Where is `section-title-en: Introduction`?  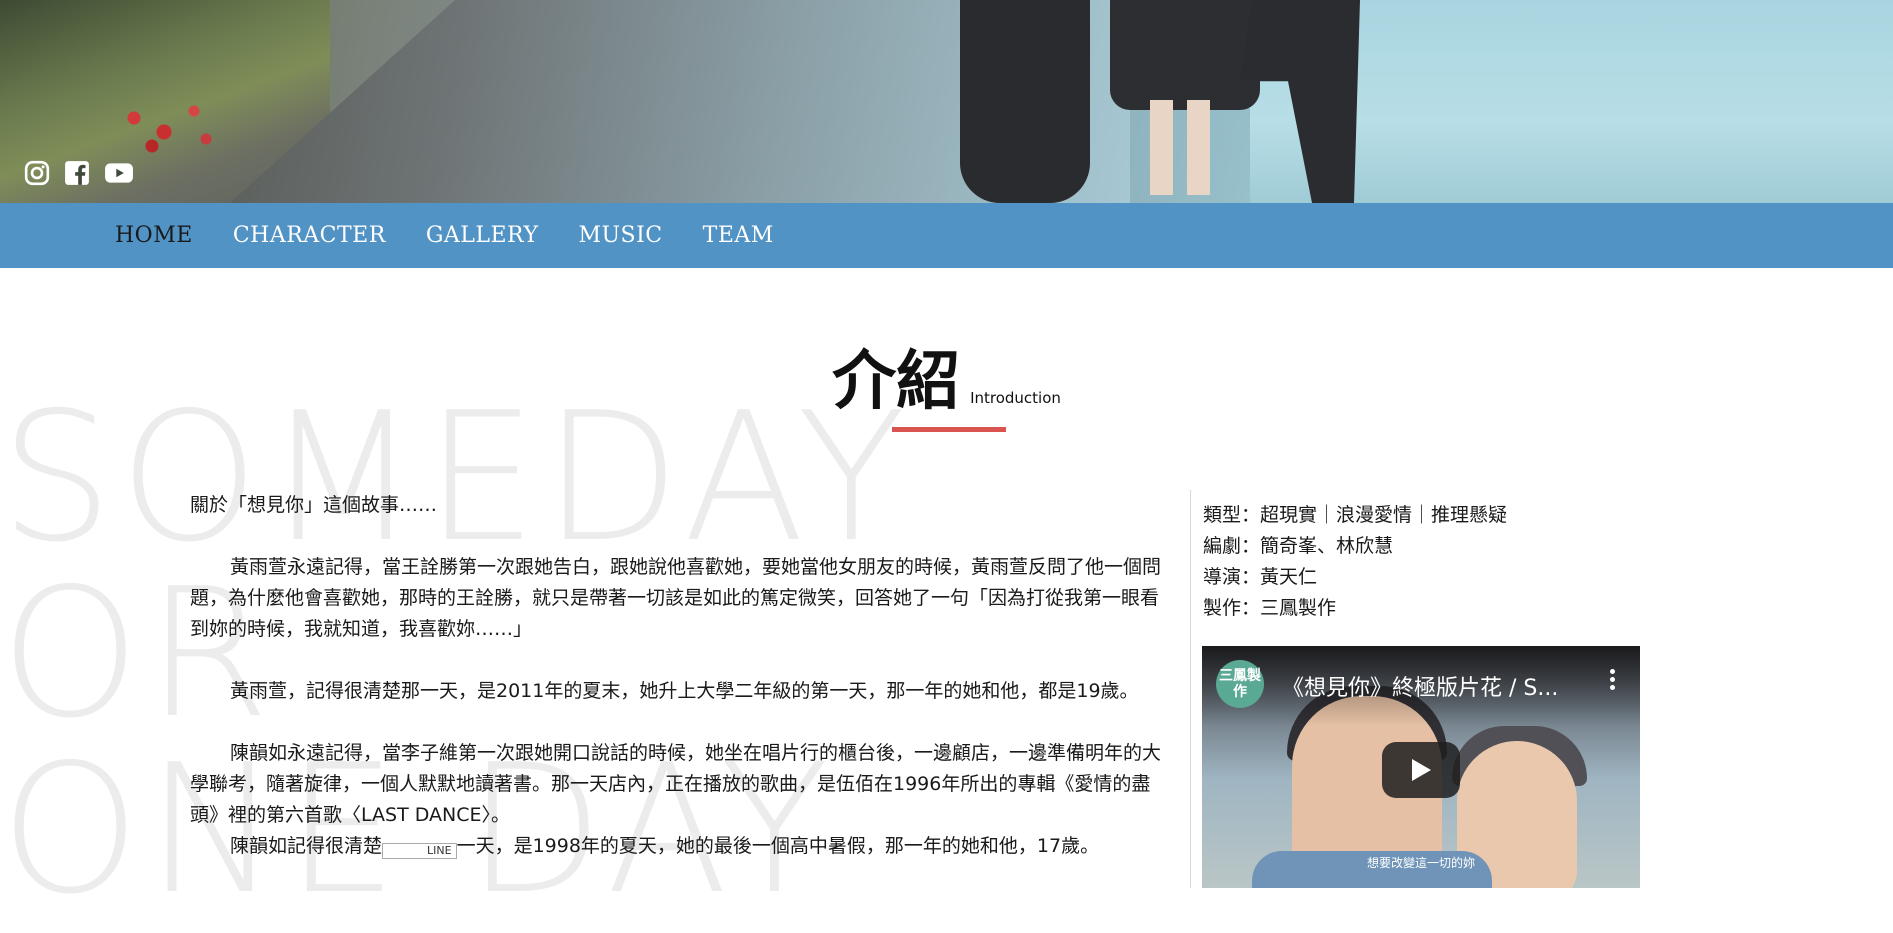 section-title-en: Introduction is located at coordinates (1015, 398).